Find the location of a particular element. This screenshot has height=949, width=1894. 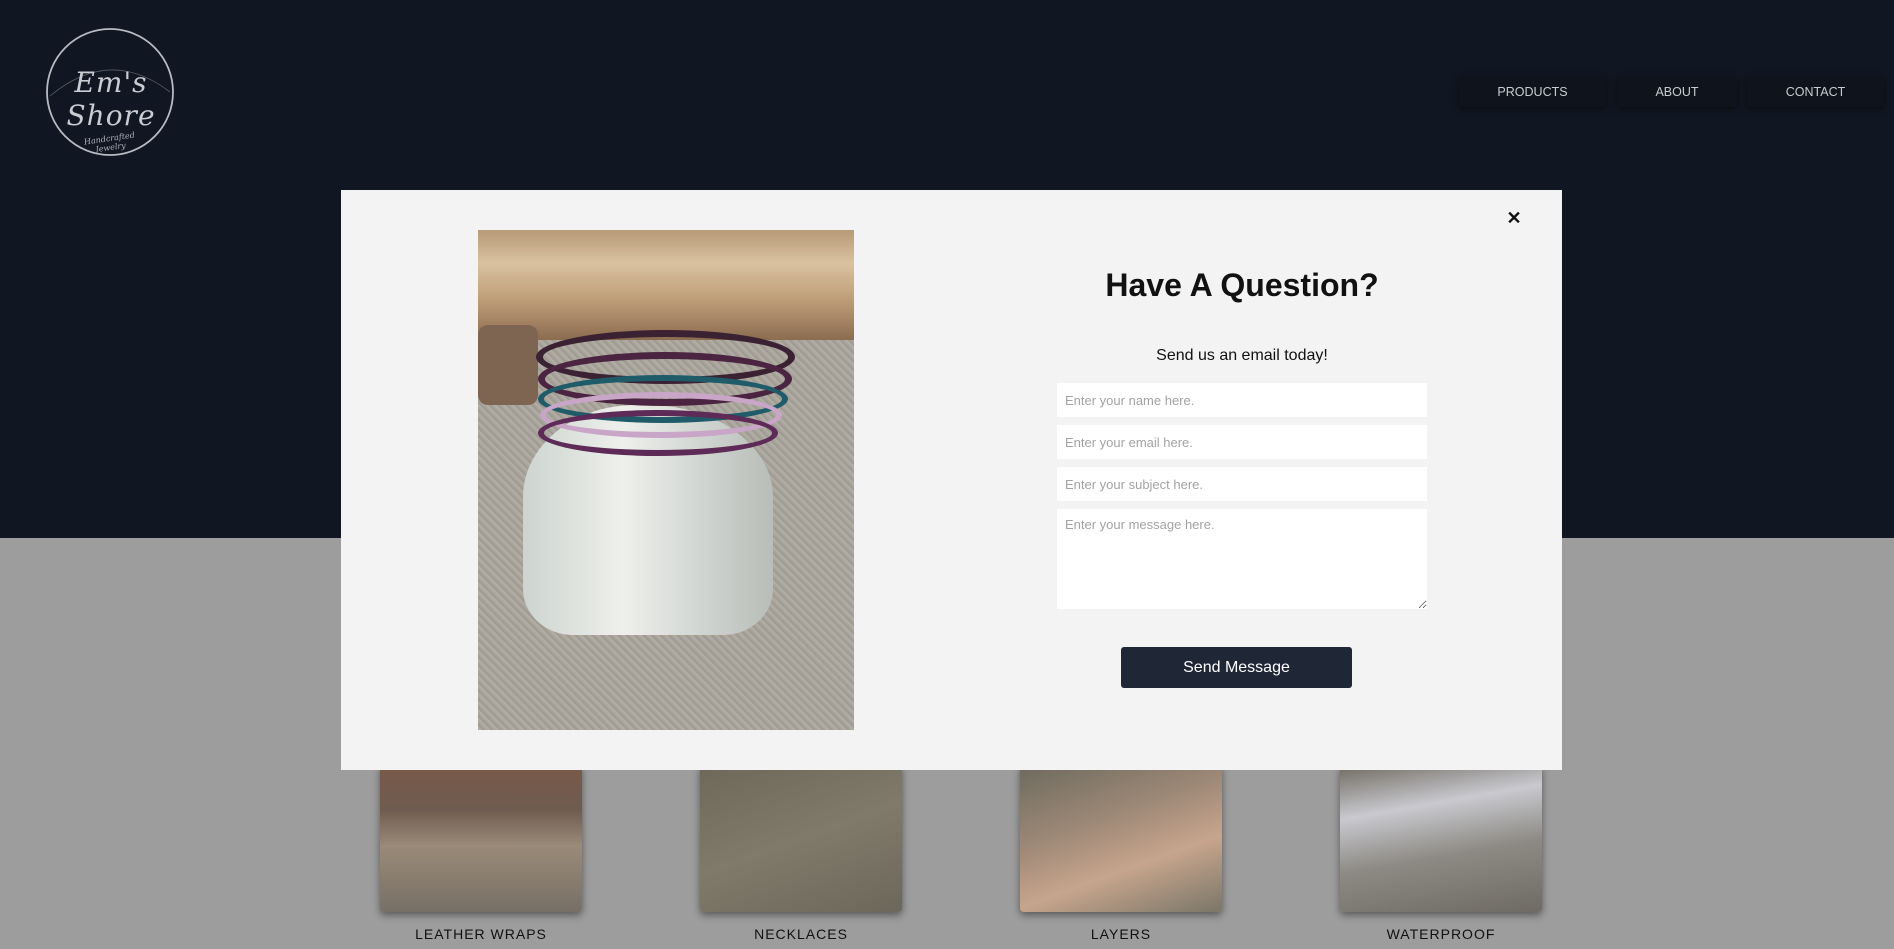

subject-input is located at coordinates (1242, 484).